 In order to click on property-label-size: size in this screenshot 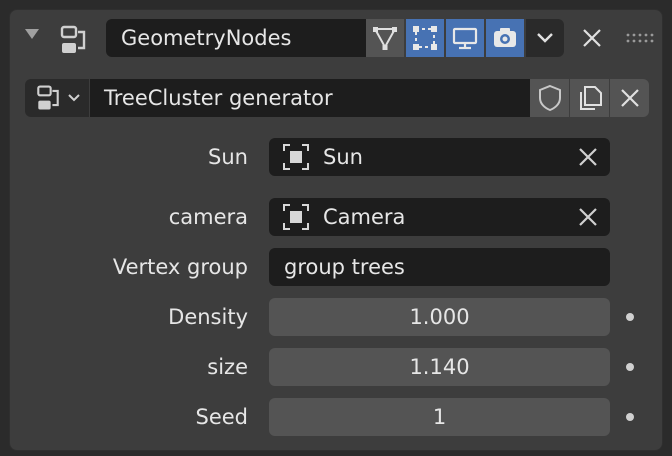, I will do `click(227, 367)`.